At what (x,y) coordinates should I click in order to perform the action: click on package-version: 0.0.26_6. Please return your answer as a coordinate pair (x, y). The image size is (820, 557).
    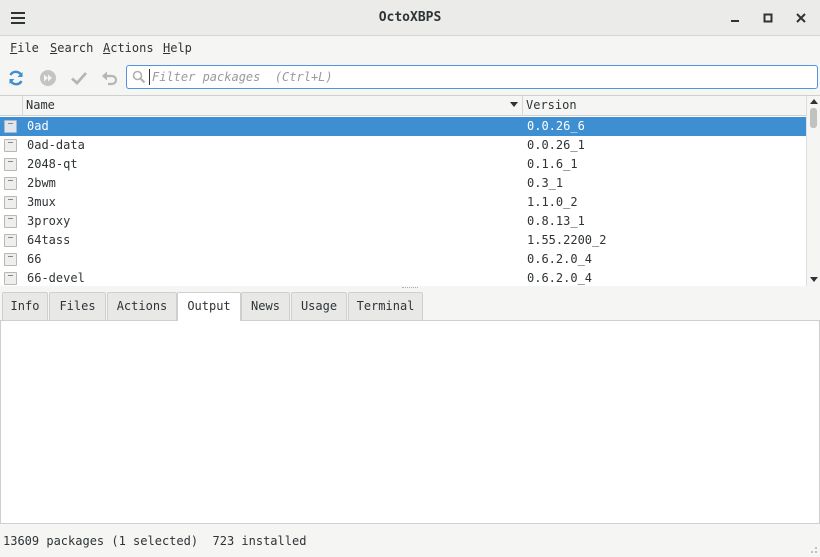
    Looking at the image, I should click on (556, 126).